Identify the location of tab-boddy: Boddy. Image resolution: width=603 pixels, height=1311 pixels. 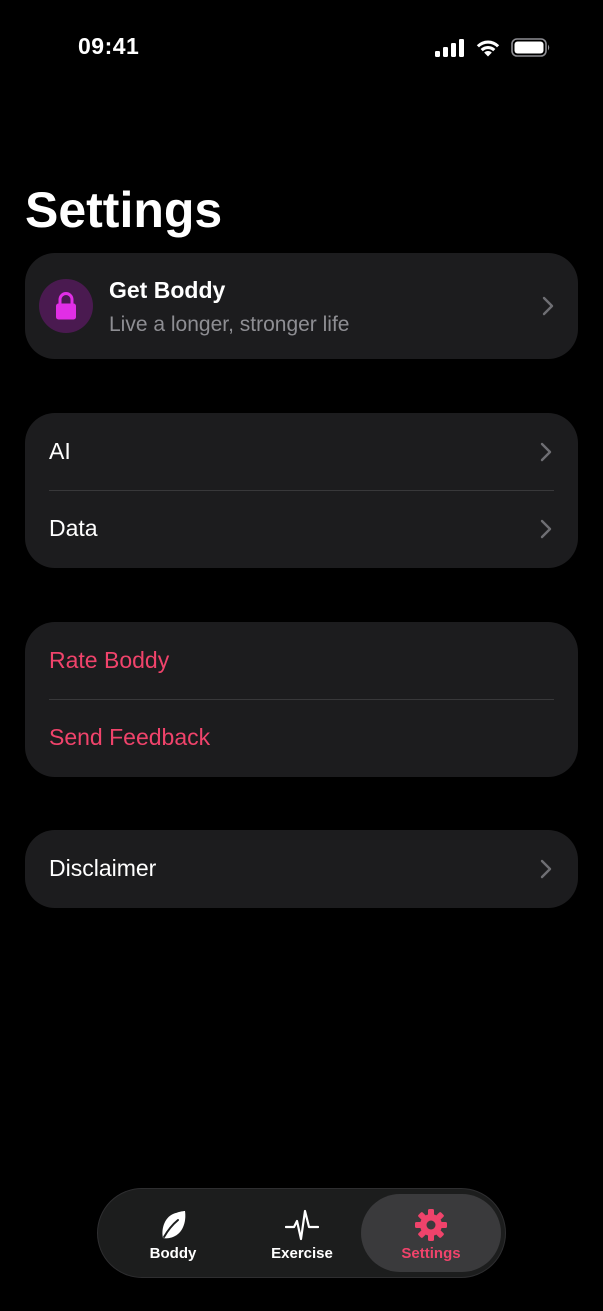
(173, 1233).